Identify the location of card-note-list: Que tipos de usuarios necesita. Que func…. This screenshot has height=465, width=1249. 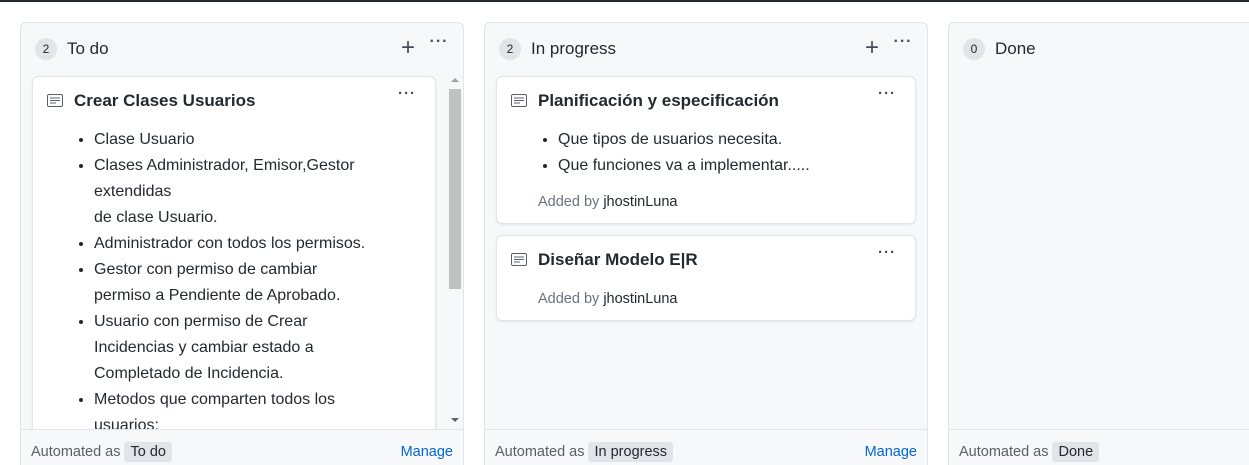
(718, 153).